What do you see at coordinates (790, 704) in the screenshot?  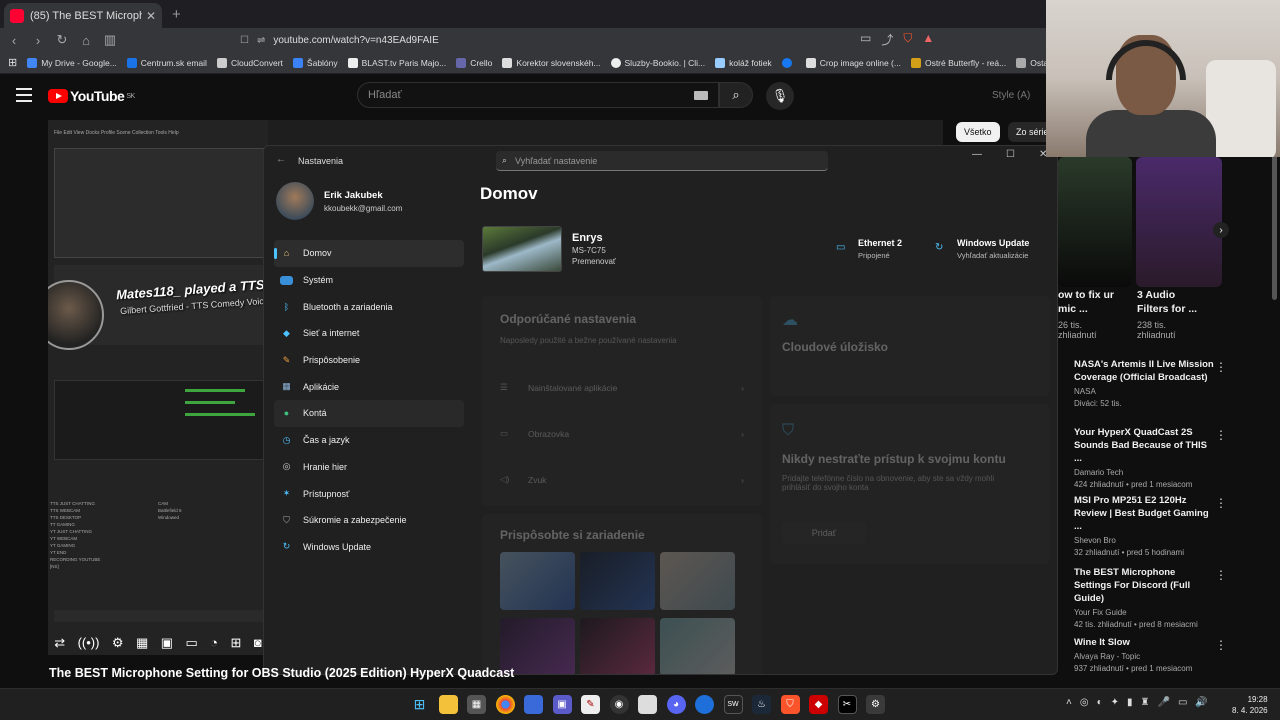 I see `brave-icon: ⛉` at bounding box center [790, 704].